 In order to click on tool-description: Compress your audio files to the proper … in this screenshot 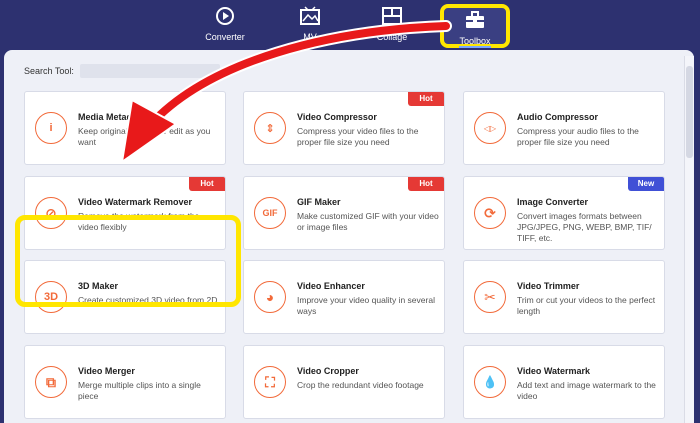, I will do `click(578, 136)`.